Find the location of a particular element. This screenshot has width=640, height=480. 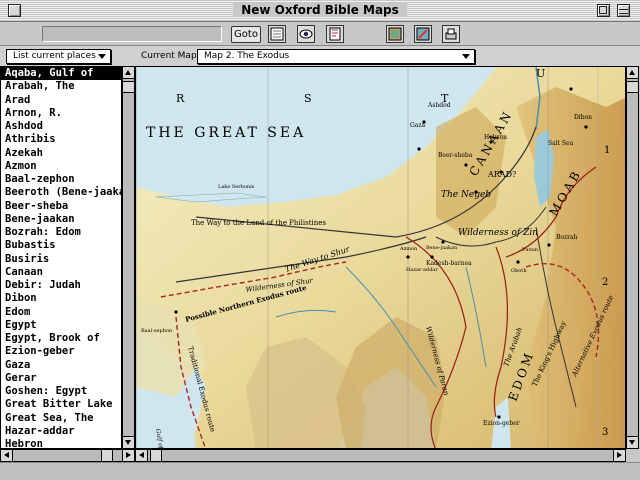

list-vertical-scrollbar is located at coordinates (128, 257).